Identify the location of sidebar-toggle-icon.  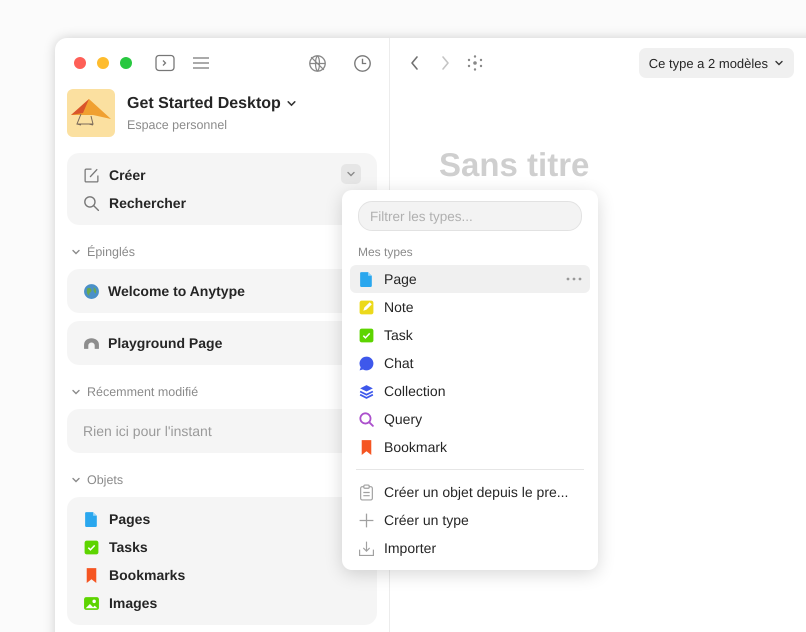
(165, 63).